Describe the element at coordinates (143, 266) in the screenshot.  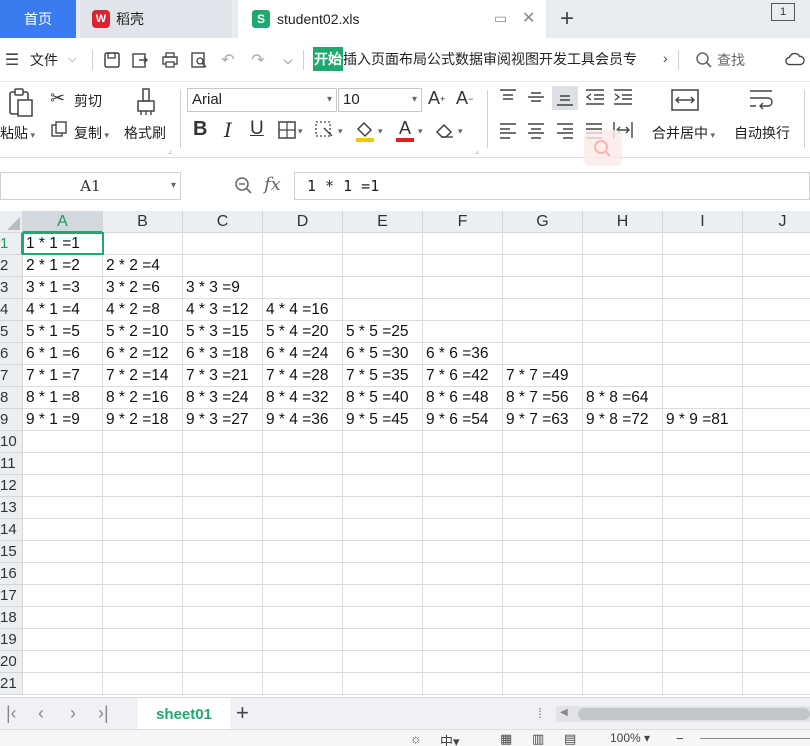
I see `cell-b2: 2 * 2 =4` at that location.